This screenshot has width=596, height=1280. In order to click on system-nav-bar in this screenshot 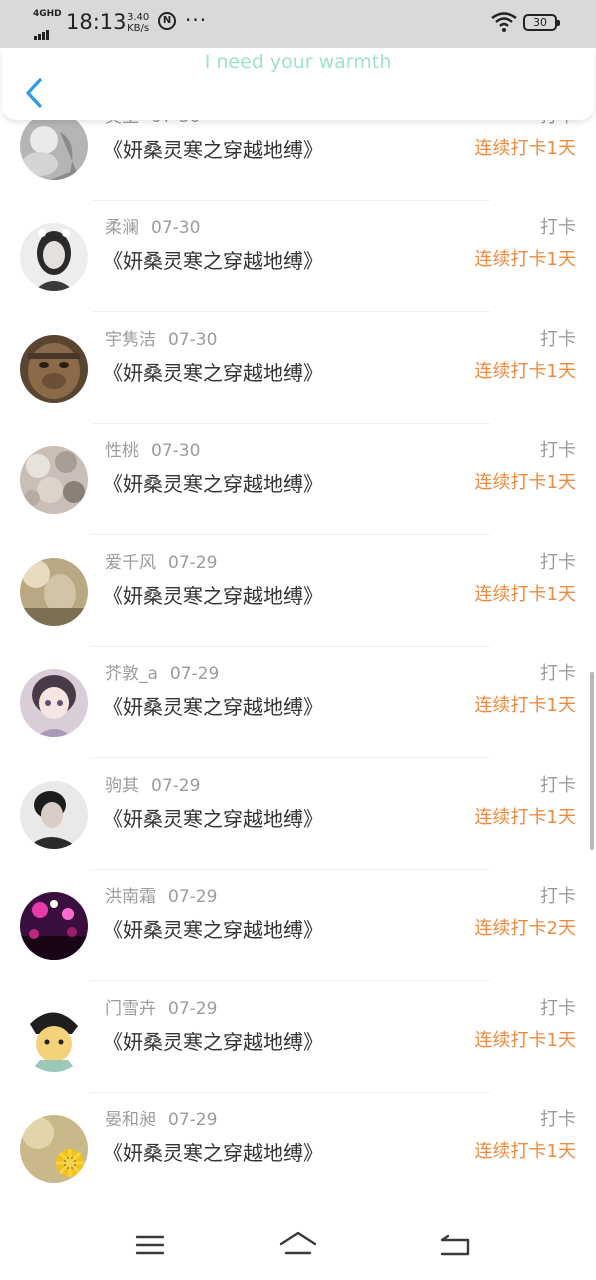, I will do `click(298, 1245)`.